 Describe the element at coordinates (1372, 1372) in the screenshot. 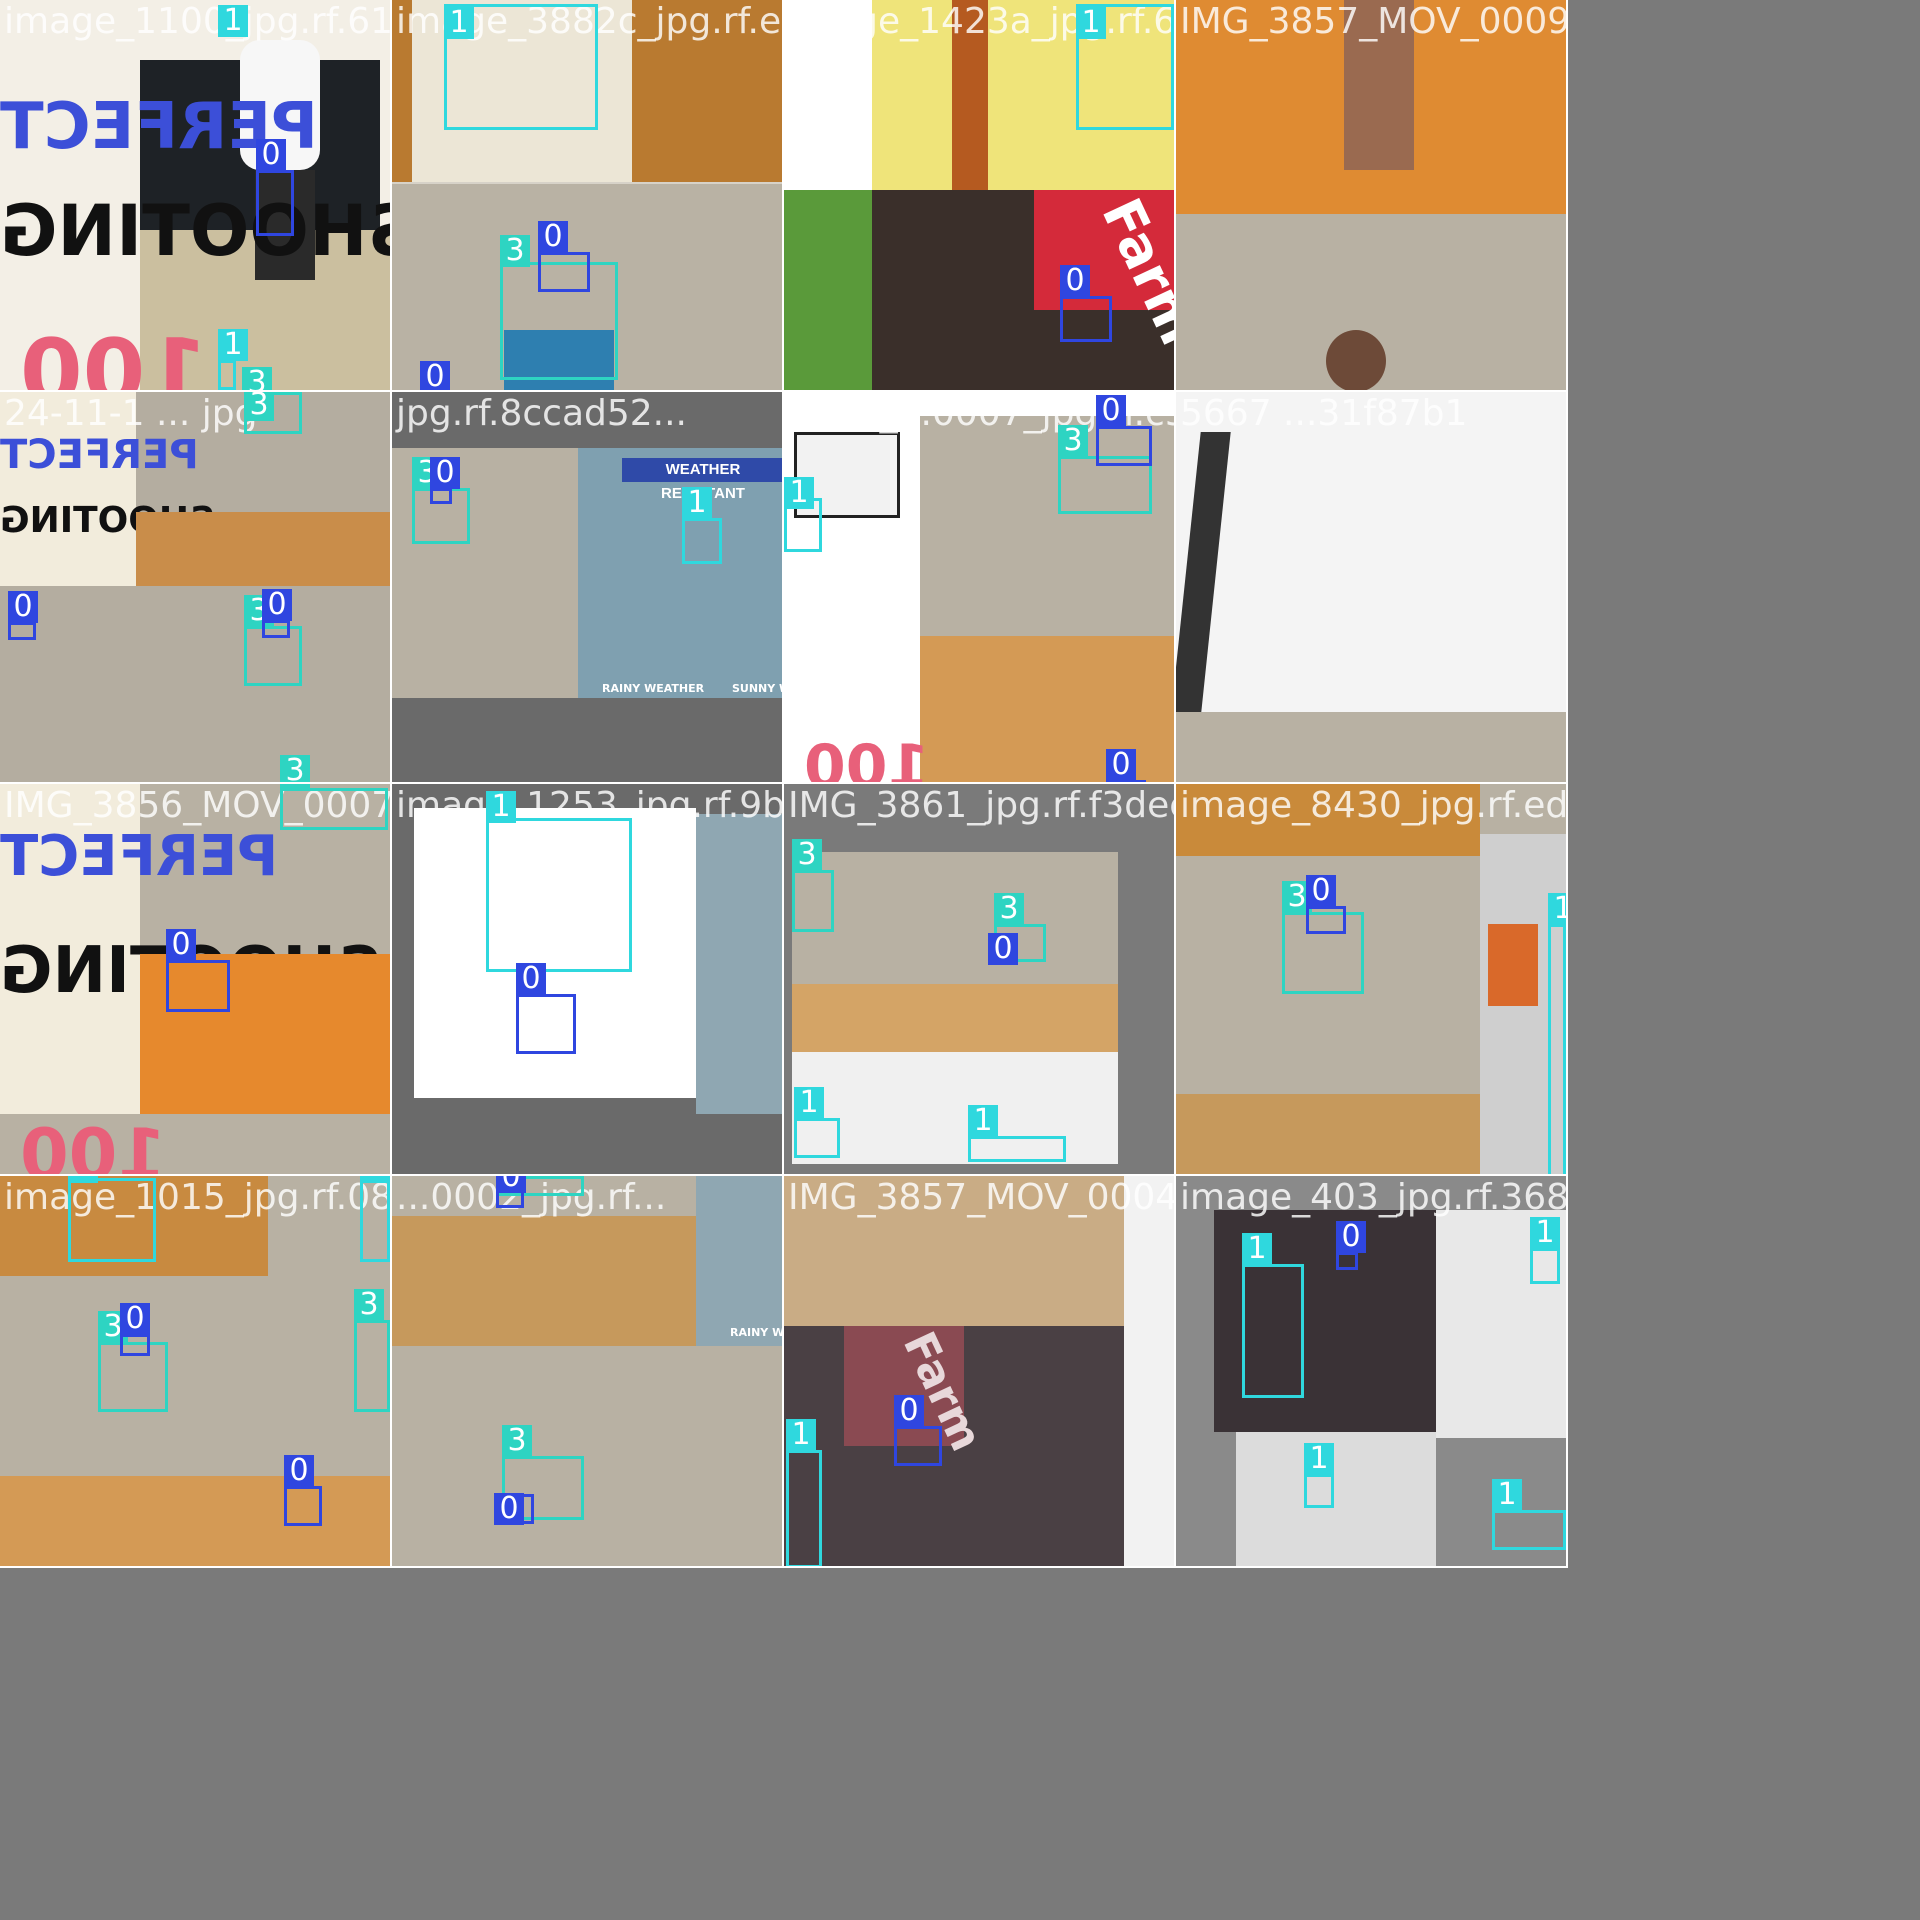

I see `tile-16: image_403_jpg.rf.368a572... 1 0 1 1 1` at that location.